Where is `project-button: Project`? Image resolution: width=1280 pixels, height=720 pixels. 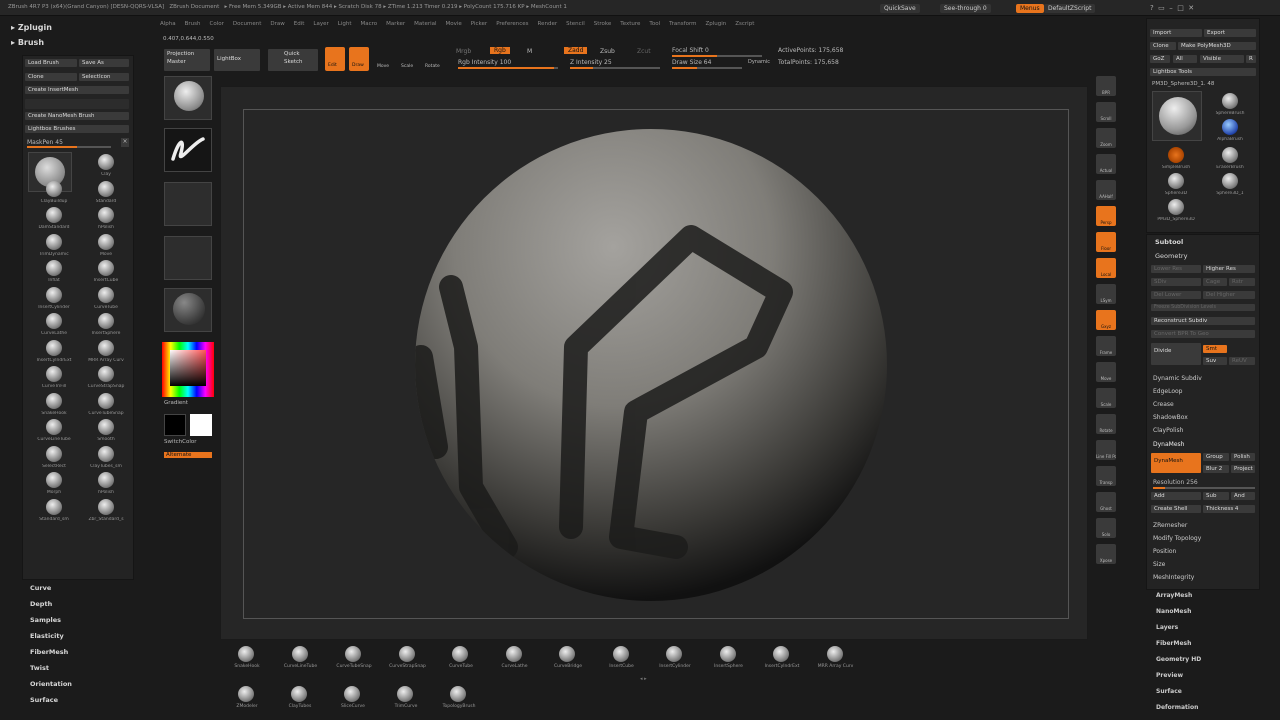 project-button: Project is located at coordinates (1243, 469).